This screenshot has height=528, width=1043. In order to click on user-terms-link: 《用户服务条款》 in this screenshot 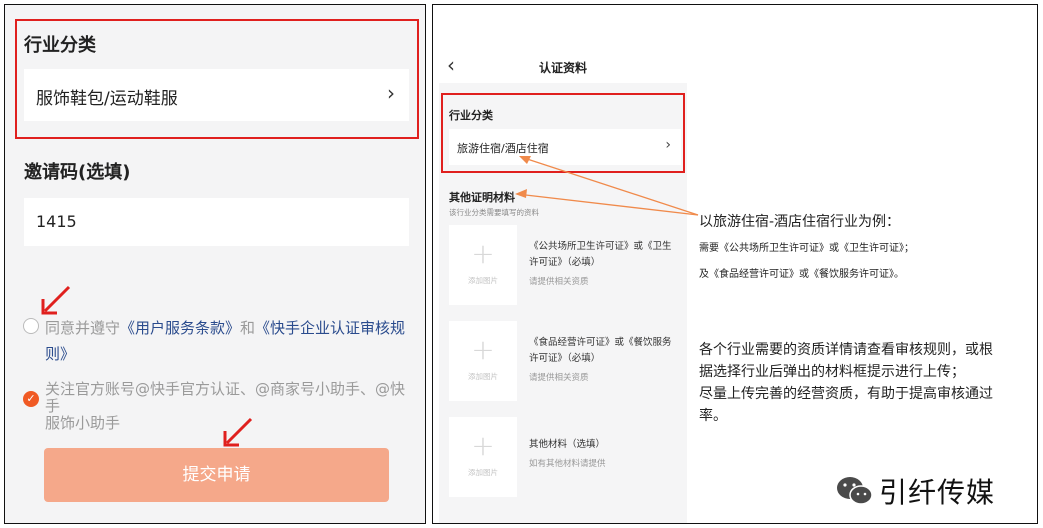, I will do `click(180, 328)`.